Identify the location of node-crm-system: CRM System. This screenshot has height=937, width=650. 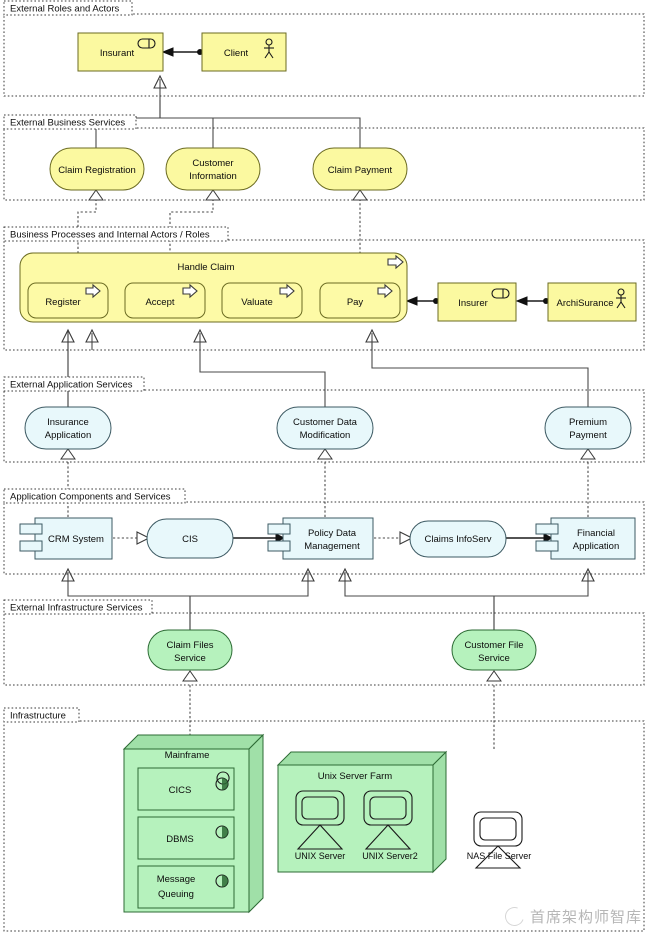
(66, 538).